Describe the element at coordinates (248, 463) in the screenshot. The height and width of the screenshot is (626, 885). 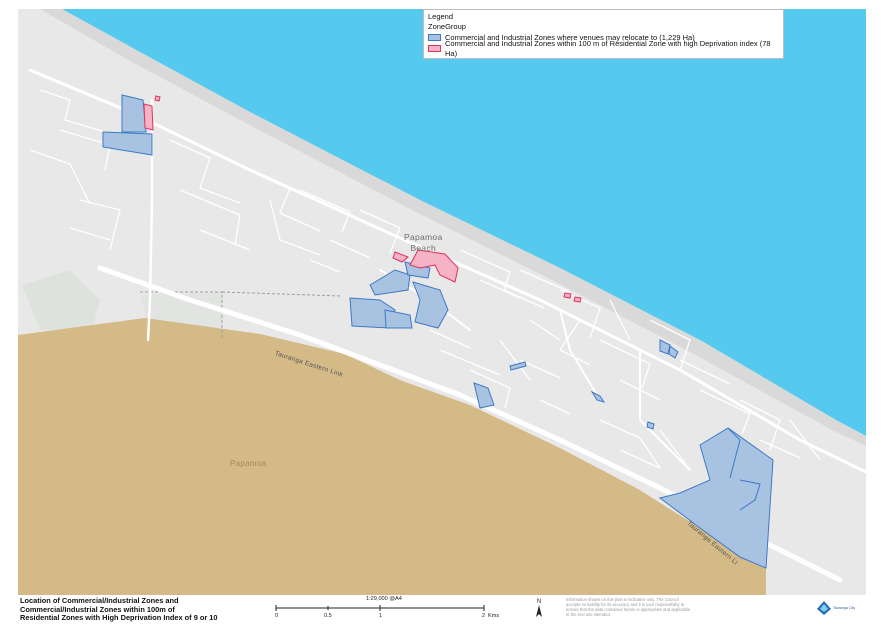
I see `place-label-papamoa: Papamoa` at that location.